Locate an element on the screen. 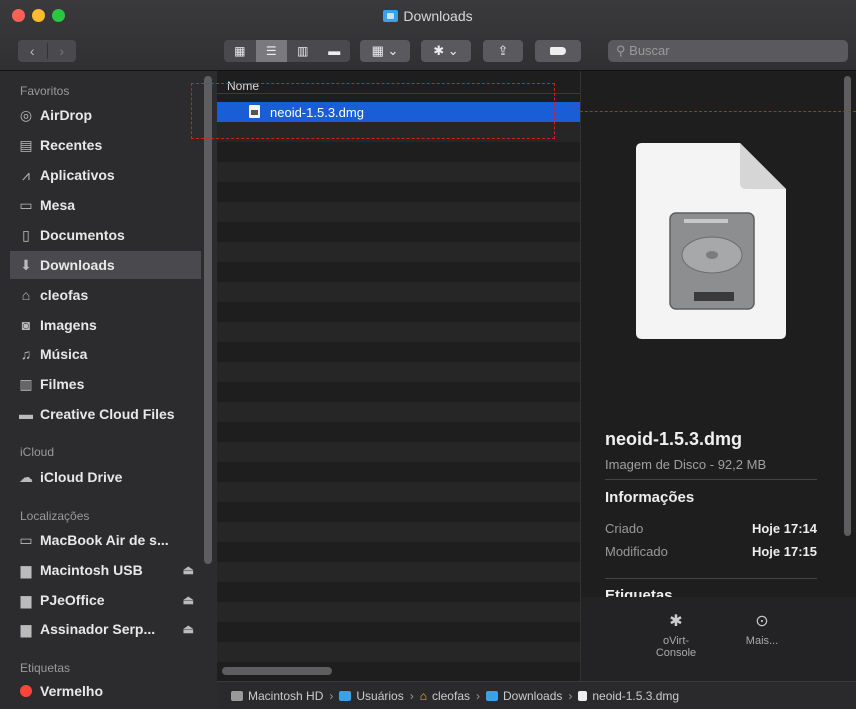 The width and height of the screenshot is (856, 709). laptop-icon: ▭ is located at coordinates (26, 539).